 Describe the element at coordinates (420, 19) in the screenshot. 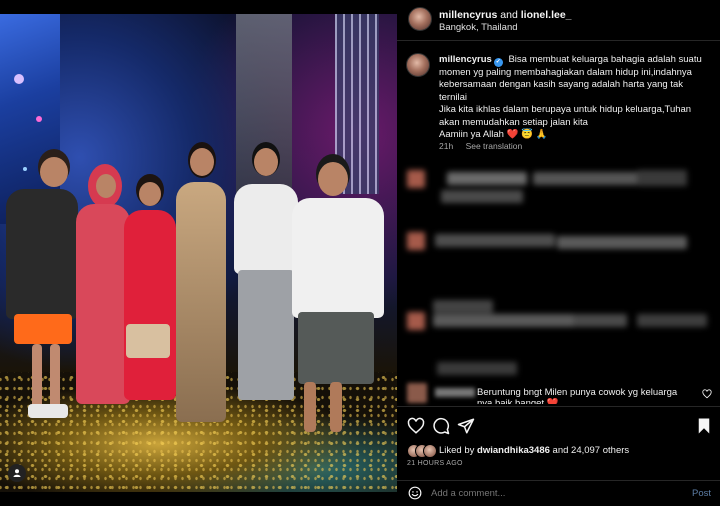

I see `author-avatar` at that location.